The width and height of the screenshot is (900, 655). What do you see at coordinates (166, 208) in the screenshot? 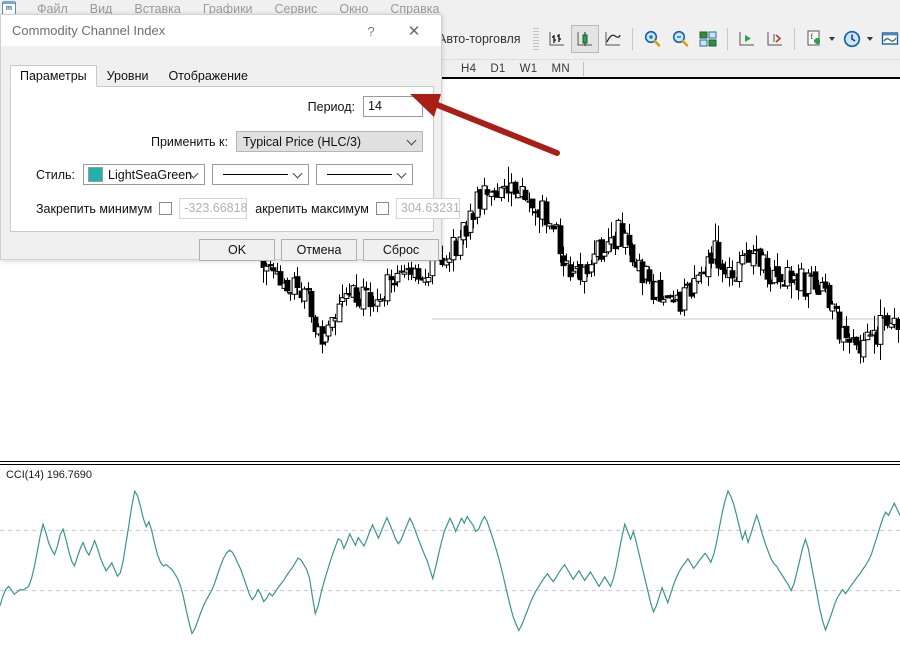
I see `fix-min-checkbox` at bounding box center [166, 208].